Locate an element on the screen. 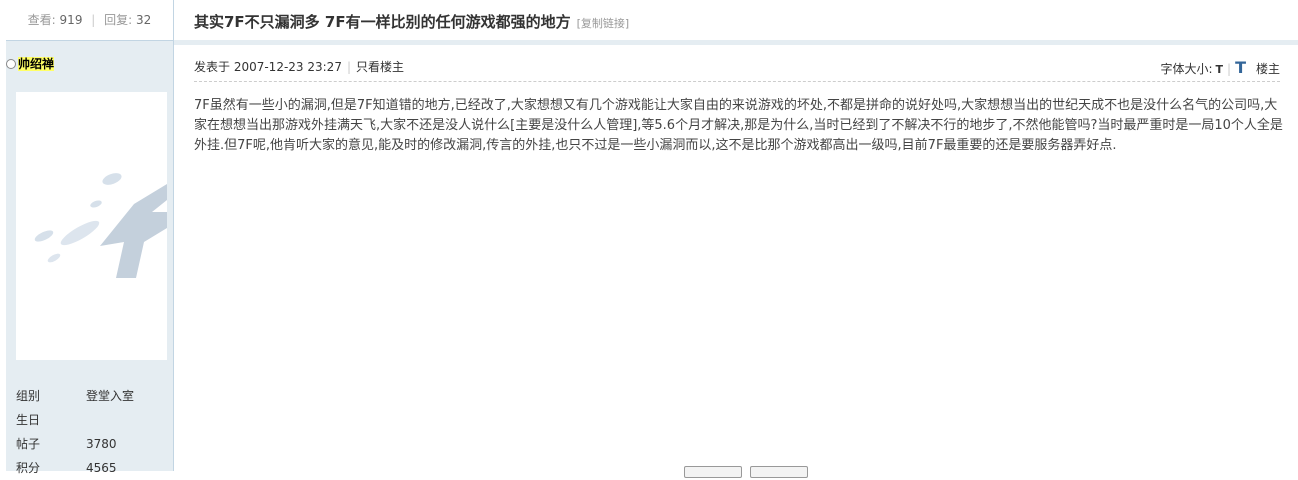  profile-value: 登堂入室 is located at coordinates (110, 396).